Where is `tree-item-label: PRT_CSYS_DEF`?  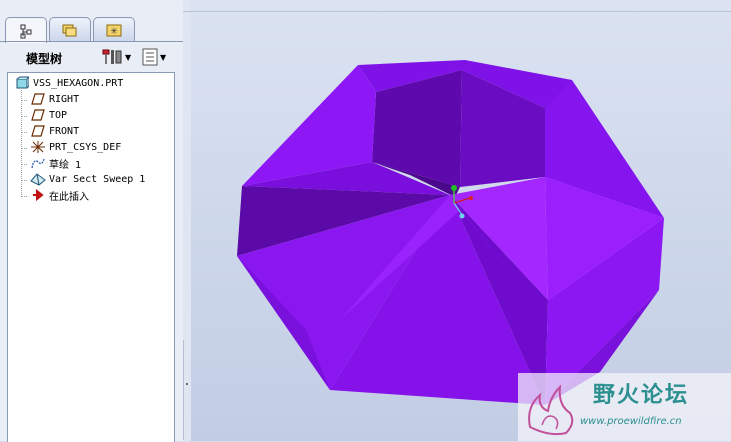
tree-item-label: PRT_CSYS_DEF is located at coordinates (85, 147).